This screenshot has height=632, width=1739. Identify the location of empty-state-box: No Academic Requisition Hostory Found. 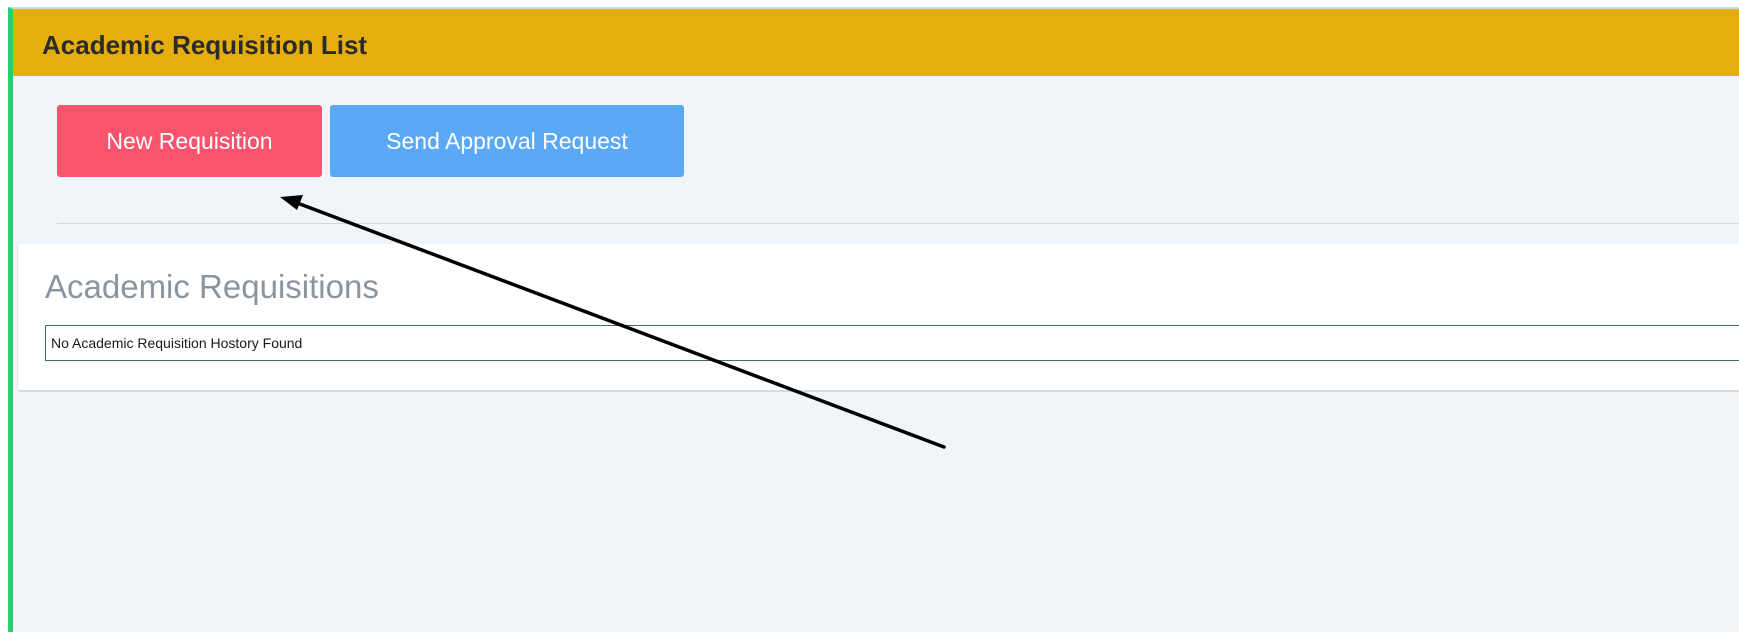
(892, 343).